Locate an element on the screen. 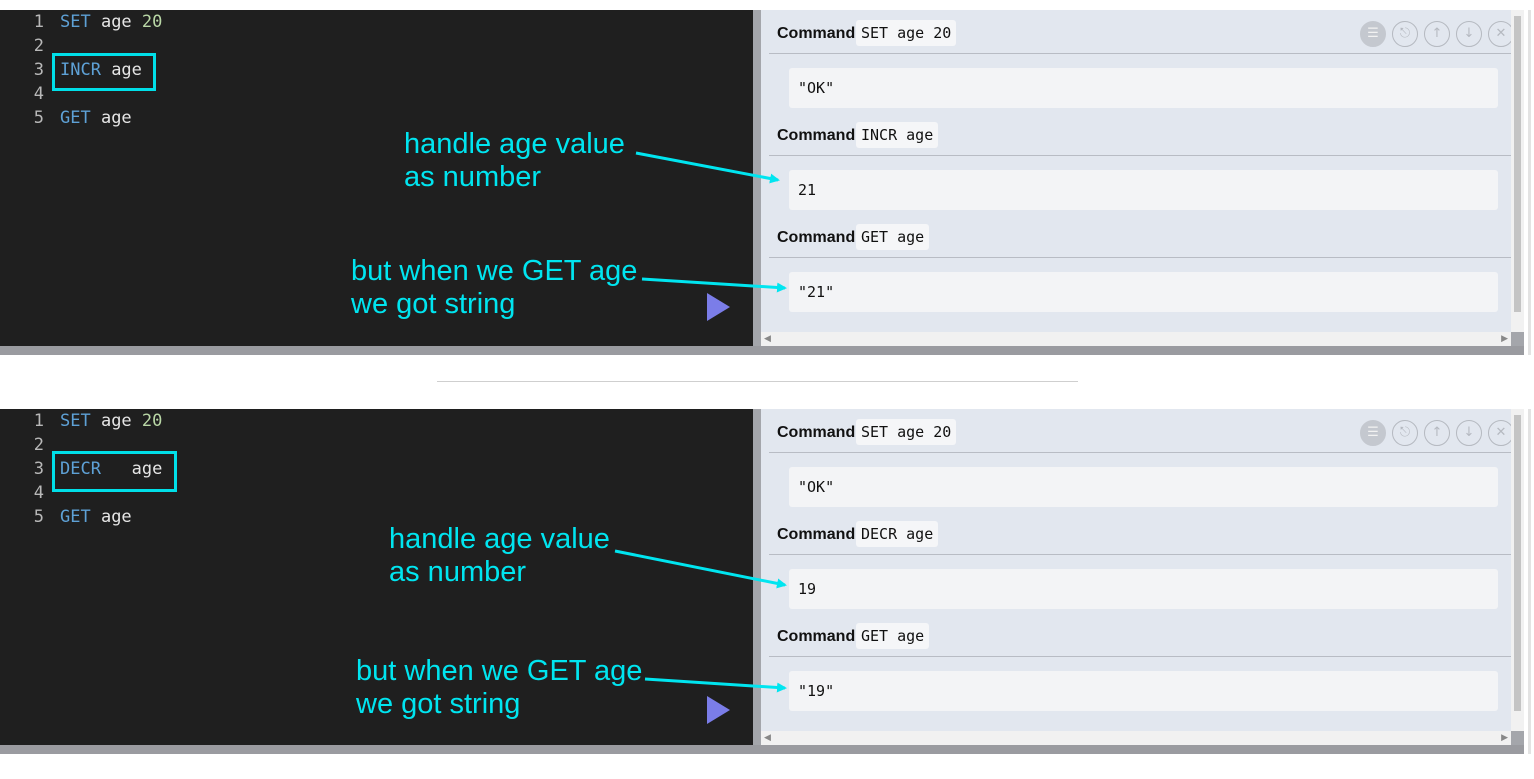 The height and width of the screenshot is (779, 1534). command-output: "21" is located at coordinates (1143, 292).